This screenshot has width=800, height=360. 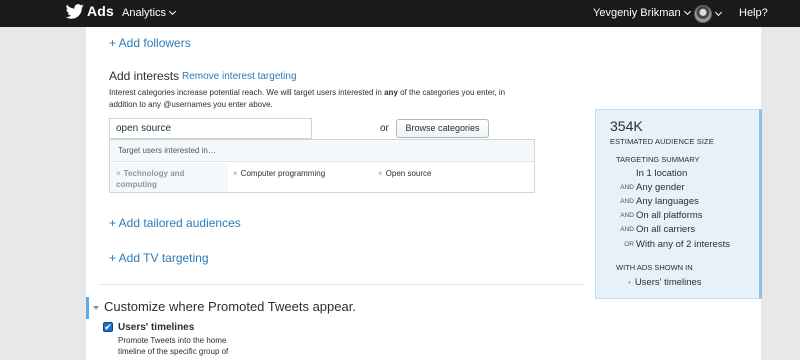 I want to click on interest-chip: × Technology and computing, so click(x=169, y=177).